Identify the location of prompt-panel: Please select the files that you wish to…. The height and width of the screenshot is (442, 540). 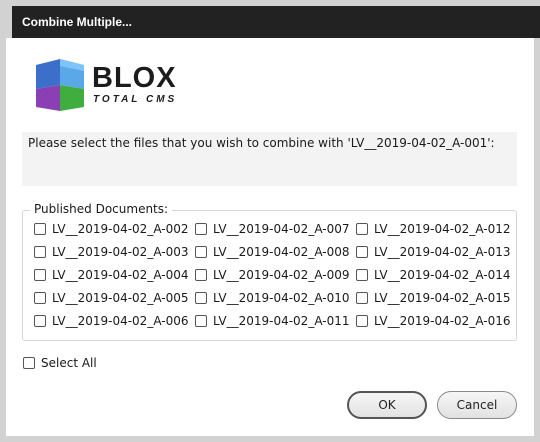
(269, 159).